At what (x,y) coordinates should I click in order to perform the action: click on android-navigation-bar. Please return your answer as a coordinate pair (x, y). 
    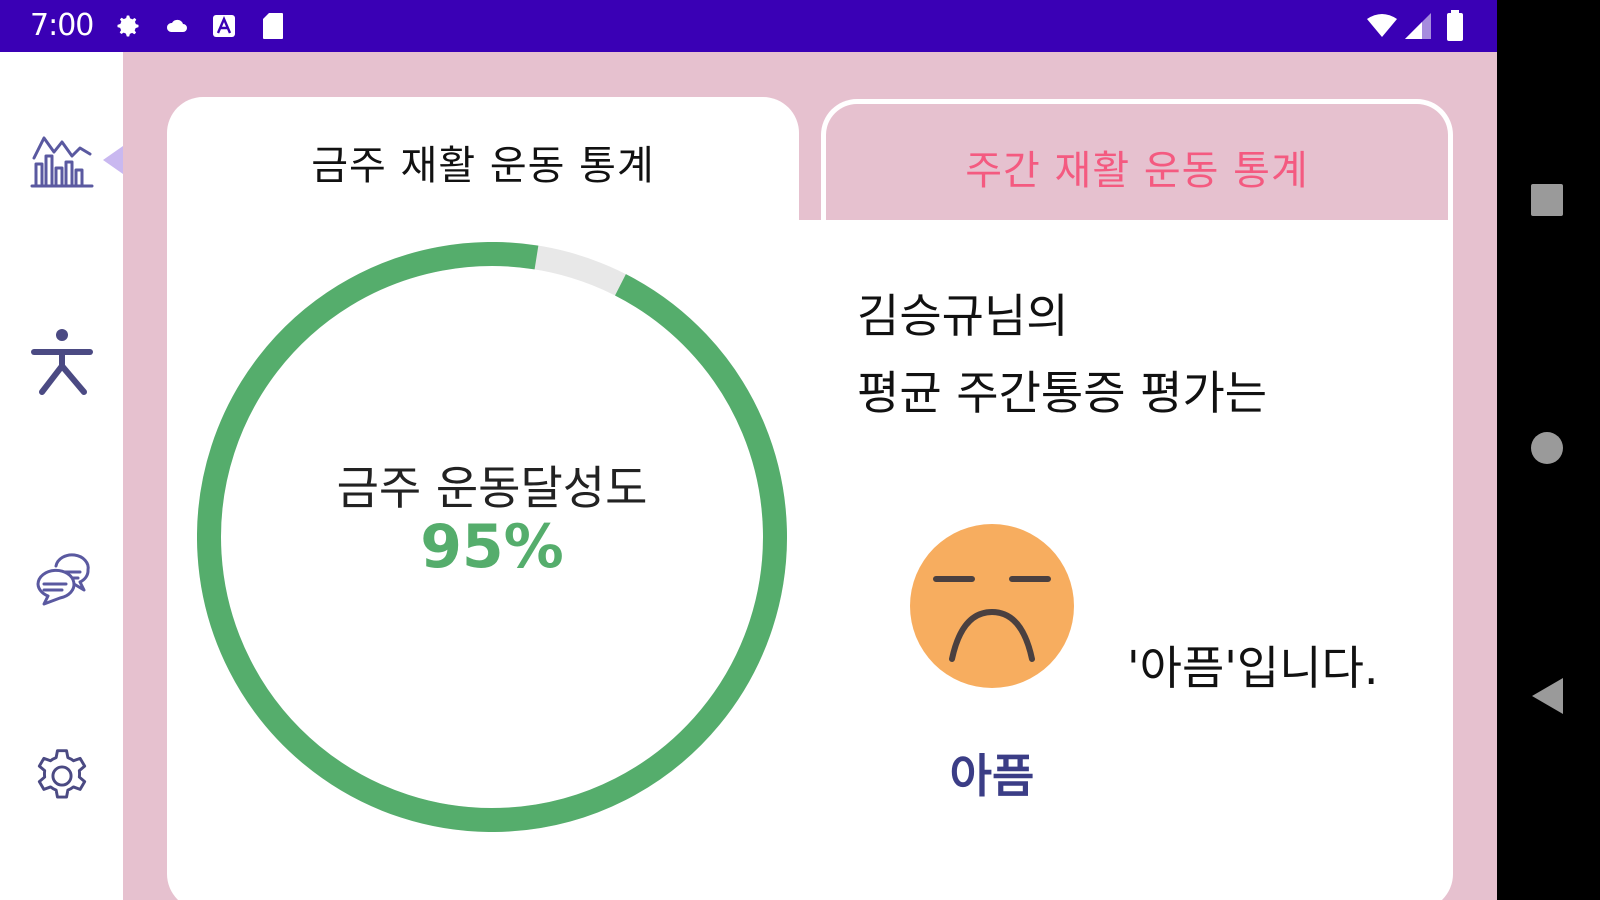
    Looking at the image, I should click on (1548, 450).